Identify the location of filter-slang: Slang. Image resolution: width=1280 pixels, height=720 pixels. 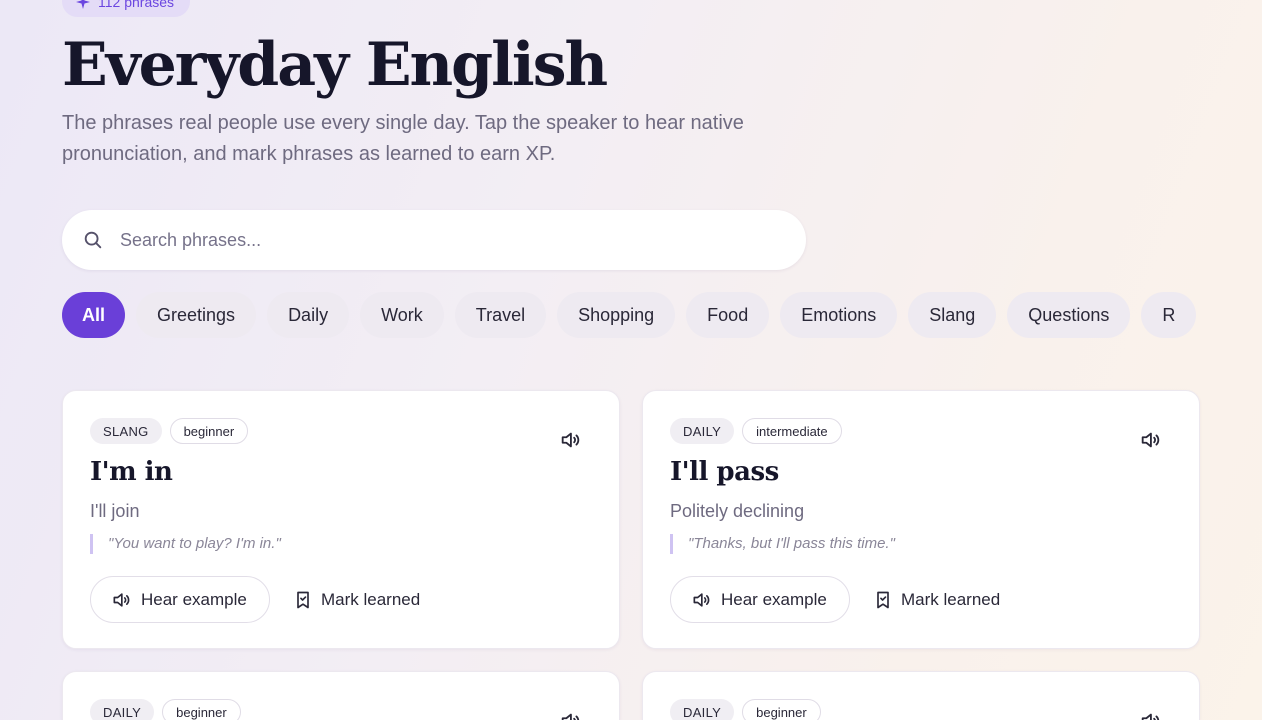
(952, 315).